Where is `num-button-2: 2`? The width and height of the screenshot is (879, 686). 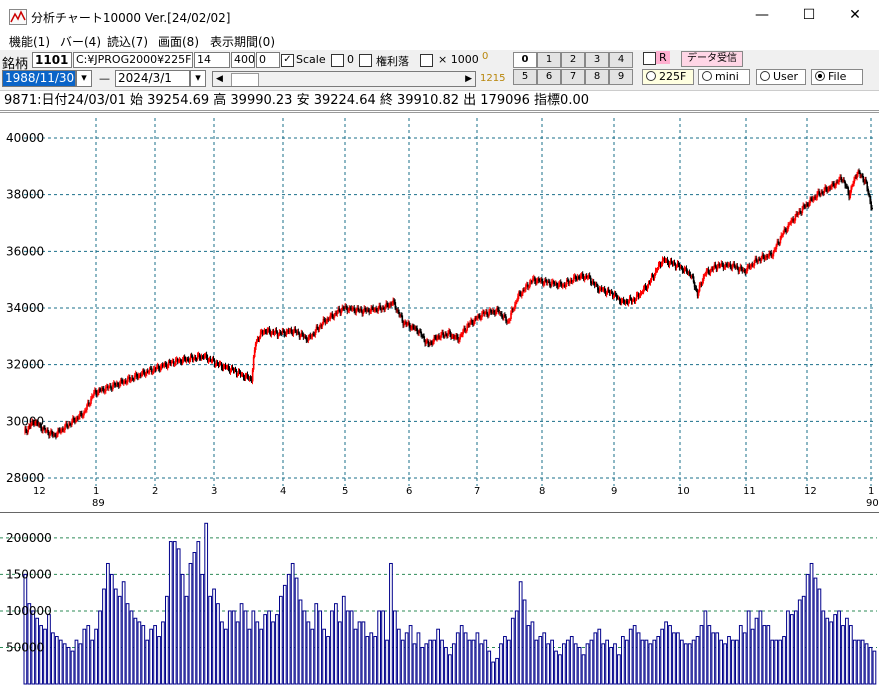 num-button-2: 2 is located at coordinates (573, 60).